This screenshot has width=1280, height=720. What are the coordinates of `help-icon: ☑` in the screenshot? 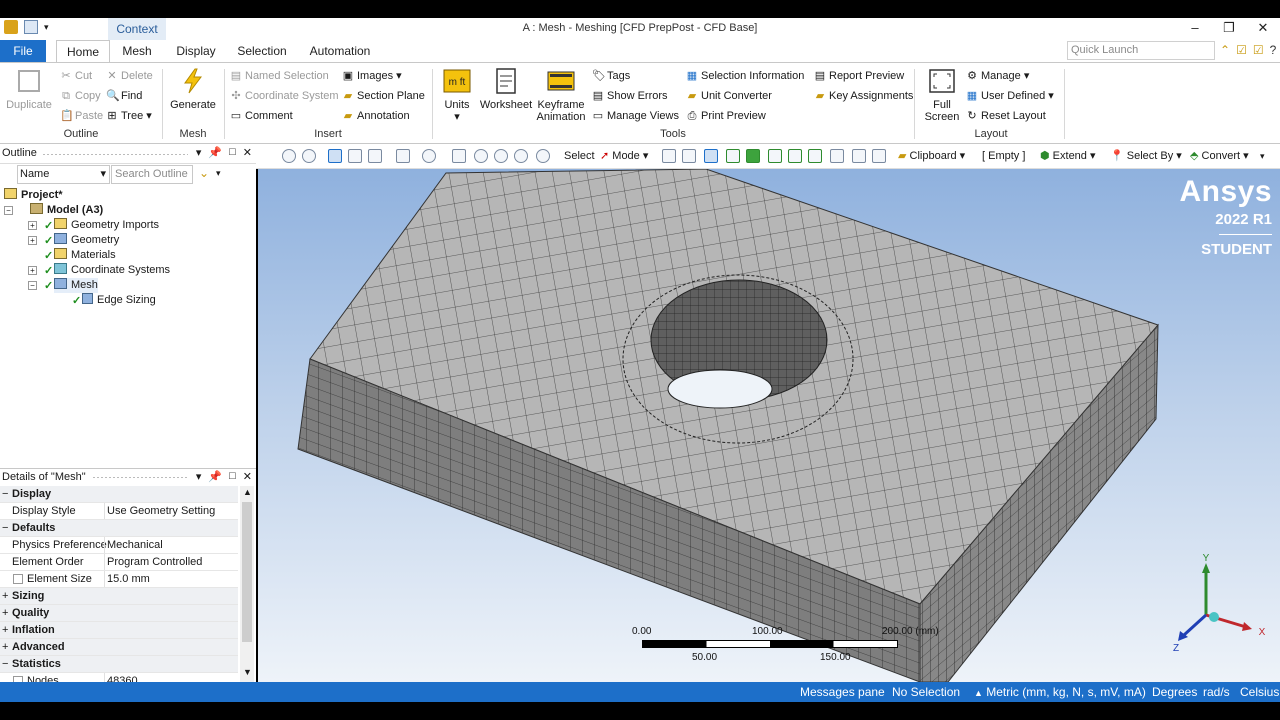 It's located at (1258, 50).